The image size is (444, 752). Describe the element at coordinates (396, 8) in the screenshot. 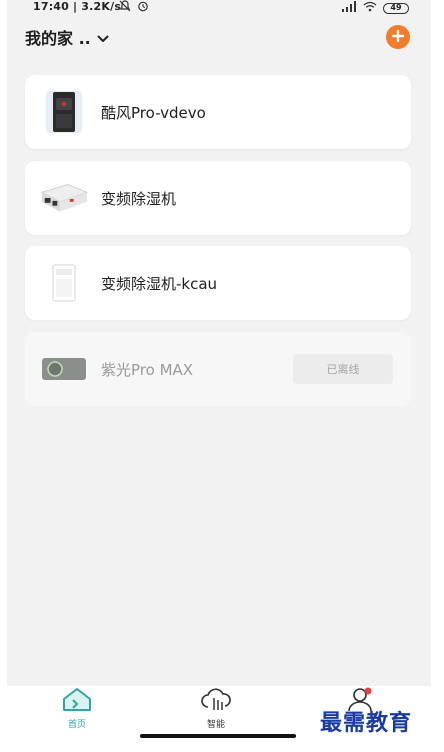

I see `battery-indicator: 49` at that location.